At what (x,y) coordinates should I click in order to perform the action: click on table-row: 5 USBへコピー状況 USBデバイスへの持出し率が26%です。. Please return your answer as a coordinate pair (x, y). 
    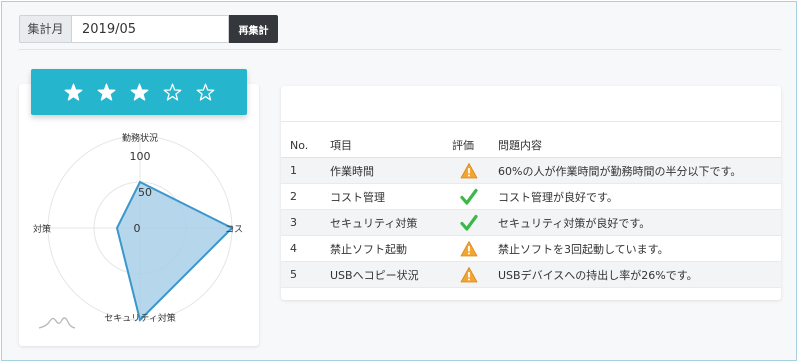
    Looking at the image, I should click on (531, 274).